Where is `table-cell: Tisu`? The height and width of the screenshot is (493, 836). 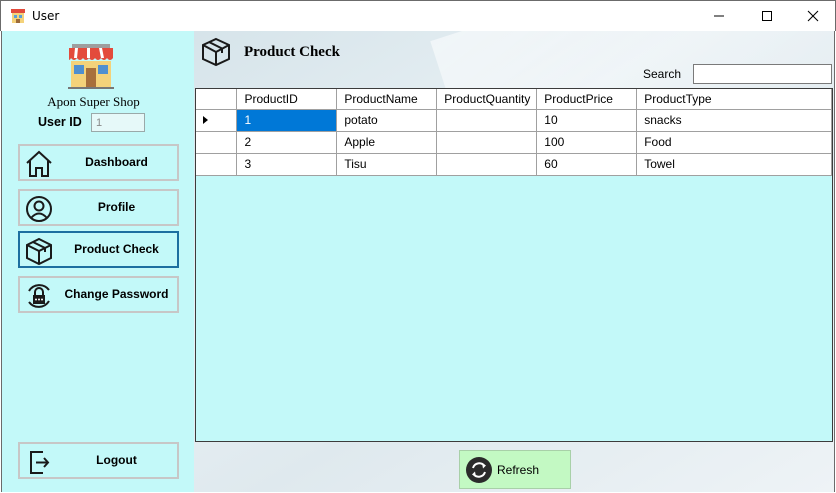 table-cell: Tisu is located at coordinates (387, 164).